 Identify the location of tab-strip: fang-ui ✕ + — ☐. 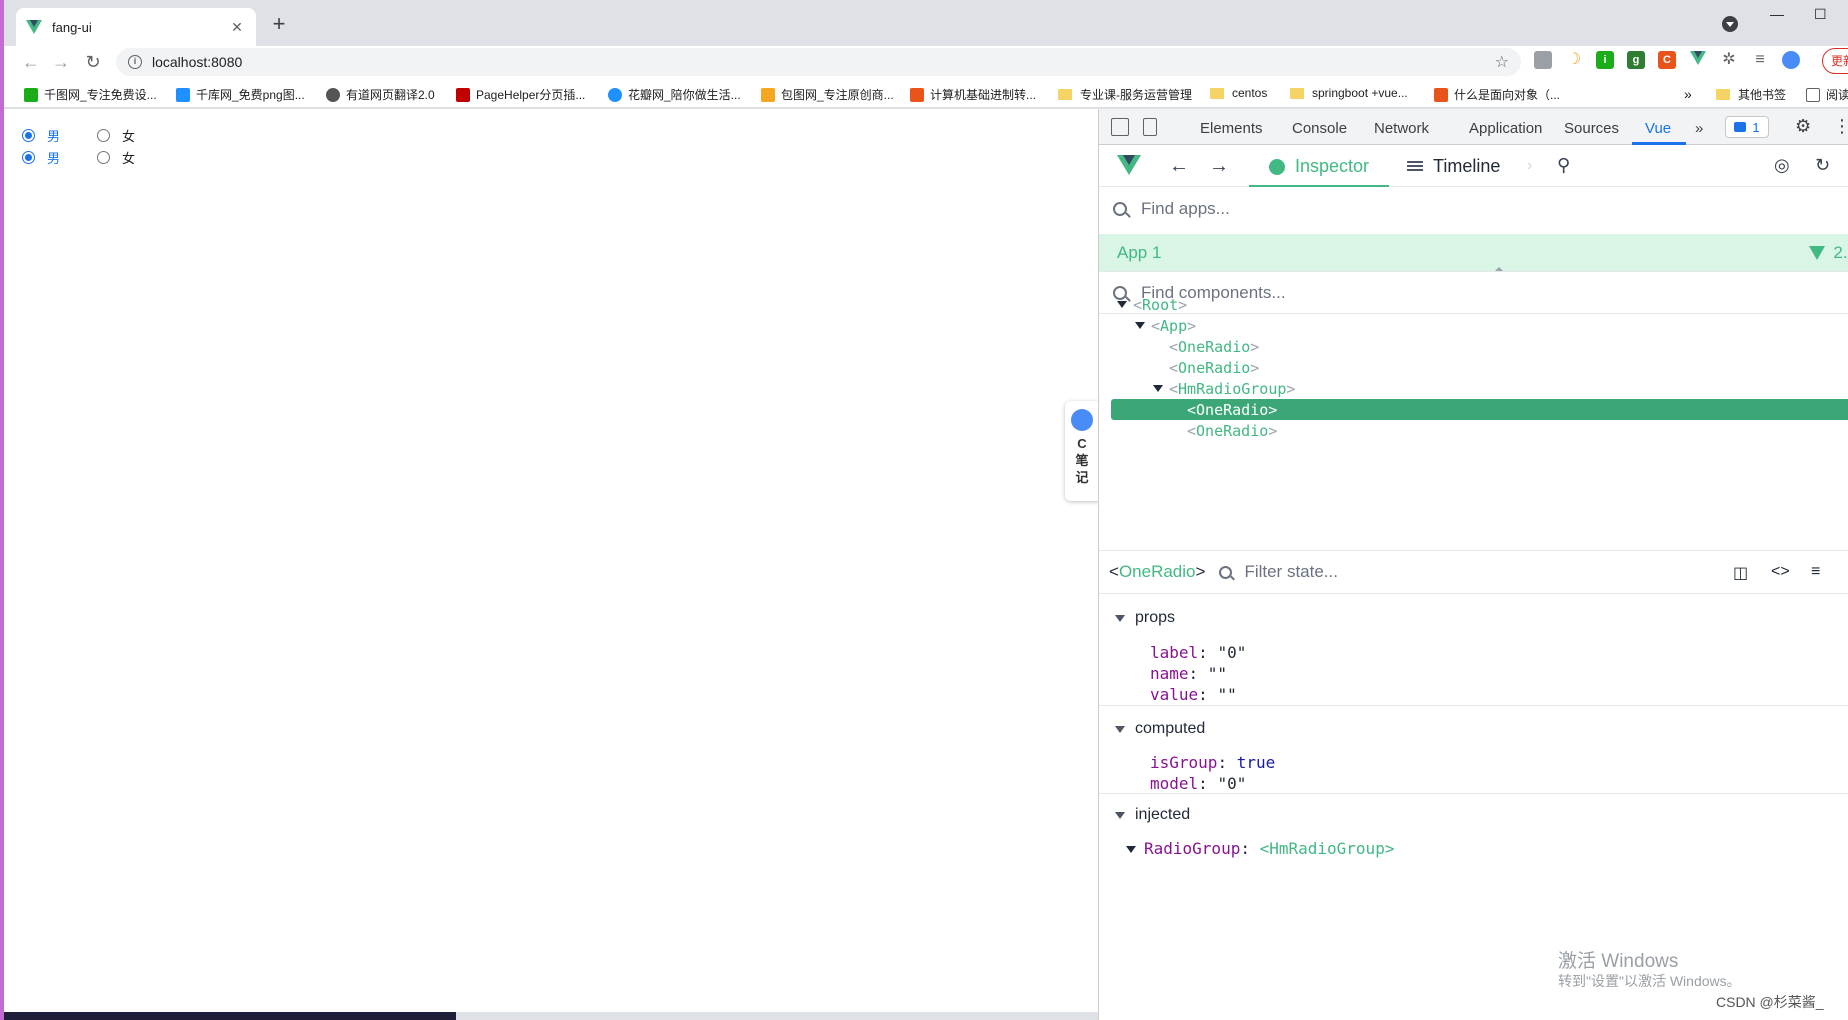
(924, 23).